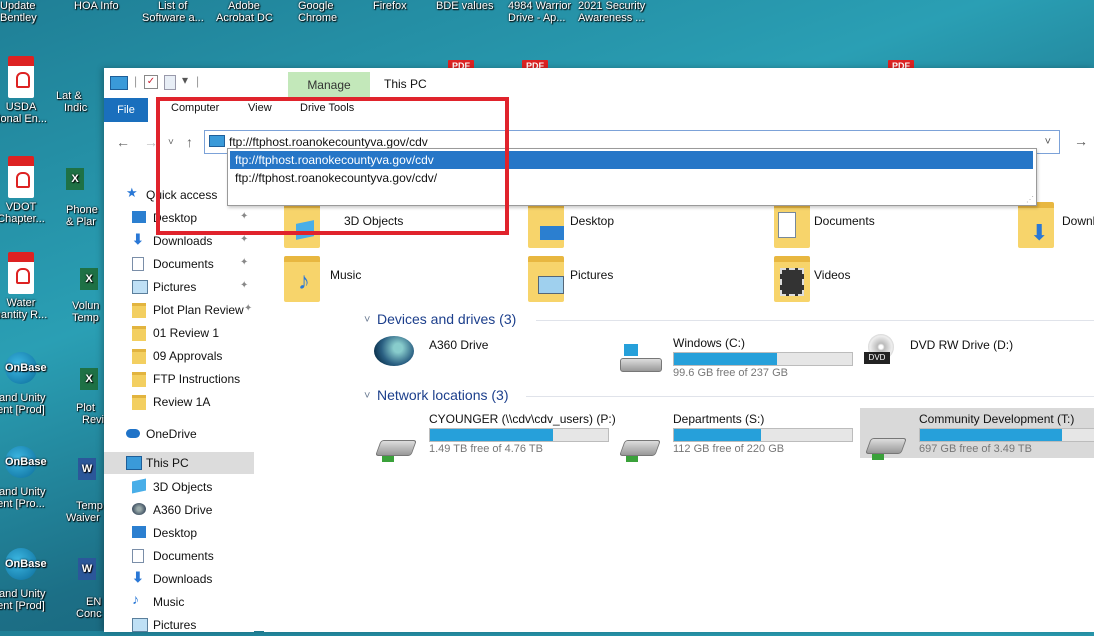  What do you see at coordinates (18, 12) in the screenshot?
I see `desktop-icon-label: Update Bentley` at bounding box center [18, 12].